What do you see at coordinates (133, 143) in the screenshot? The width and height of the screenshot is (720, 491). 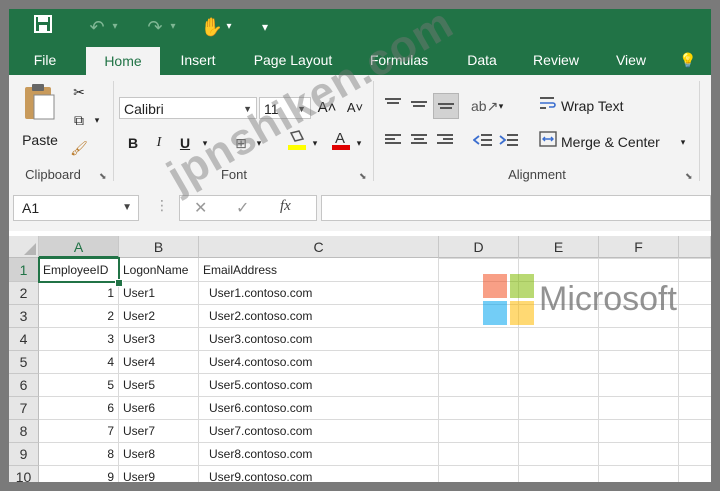 I see `bold-button: B` at bounding box center [133, 143].